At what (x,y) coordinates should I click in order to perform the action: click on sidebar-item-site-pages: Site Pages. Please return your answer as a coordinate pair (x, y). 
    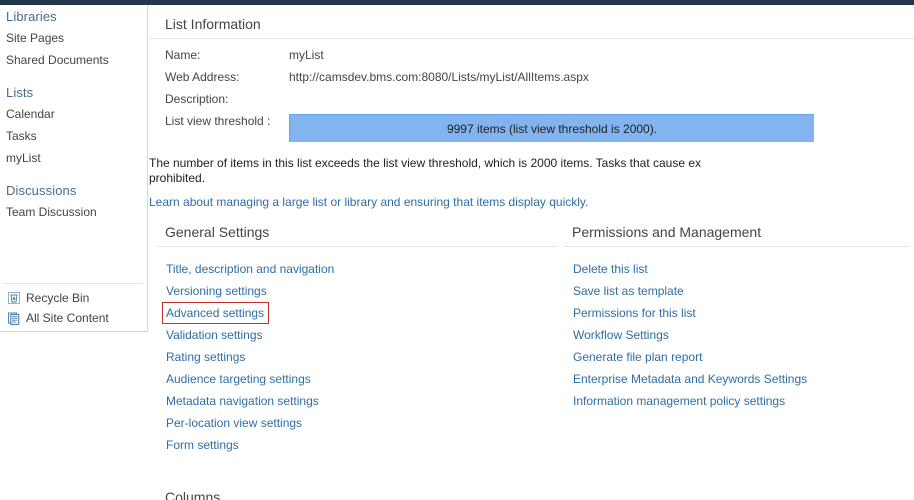
    Looking at the image, I should click on (73, 38).